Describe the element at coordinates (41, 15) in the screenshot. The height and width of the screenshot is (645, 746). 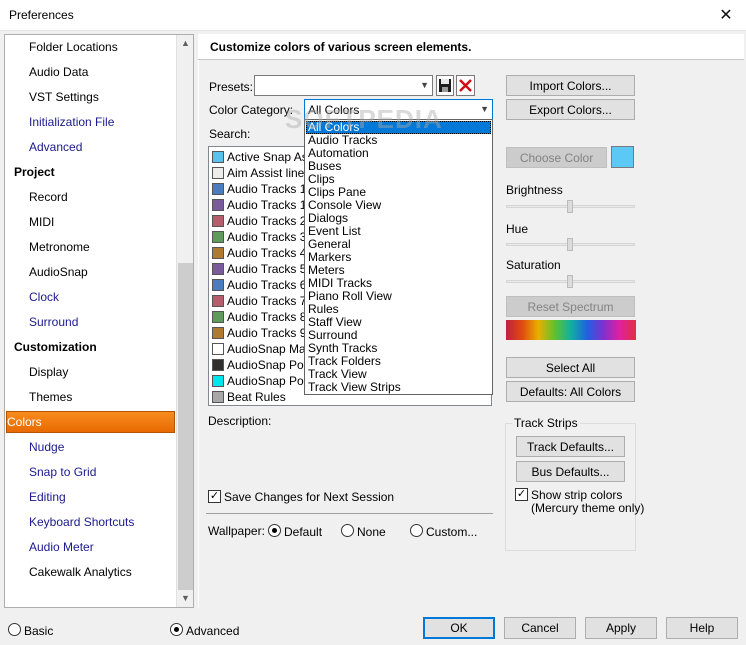
I see `window-title: Preferences` at that location.